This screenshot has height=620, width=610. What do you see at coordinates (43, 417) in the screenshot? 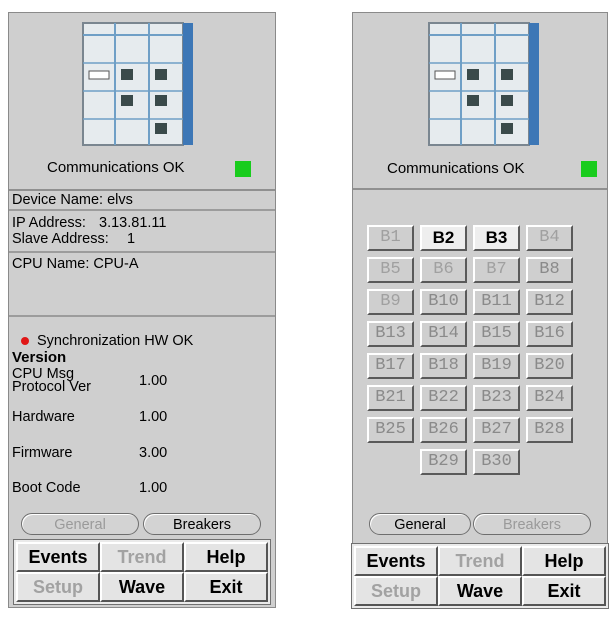
I see `hardware-label: Hardware` at bounding box center [43, 417].